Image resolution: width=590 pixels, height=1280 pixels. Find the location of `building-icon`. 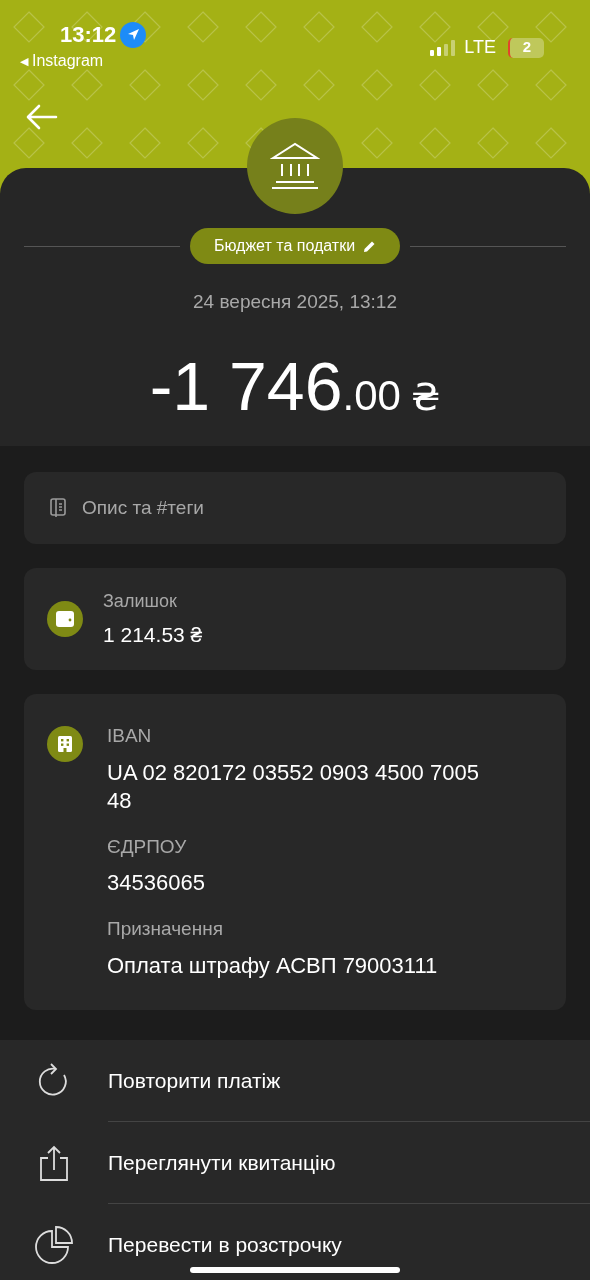

building-icon is located at coordinates (65, 744).